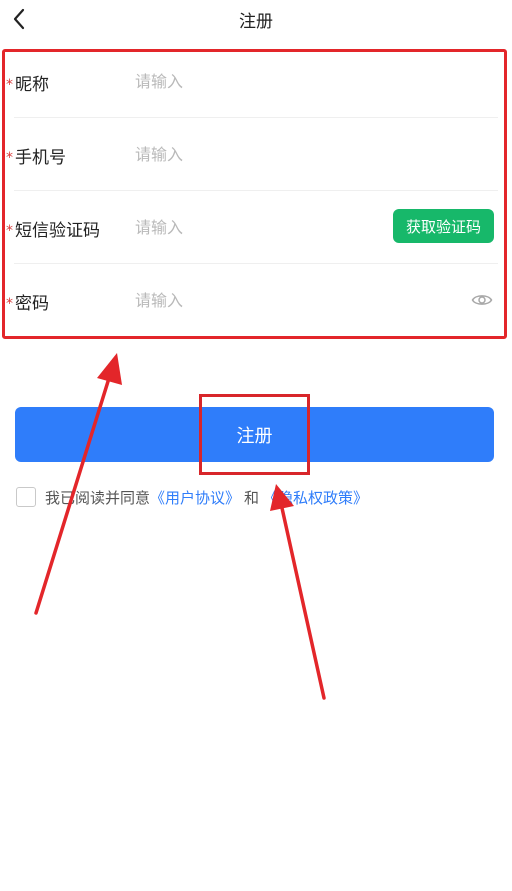 The image size is (512, 891). Describe the element at coordinates (285, 300) in the screenshot. I see `password-input` at that location.